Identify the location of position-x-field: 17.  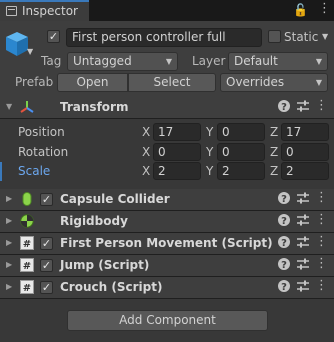
(177, 132).